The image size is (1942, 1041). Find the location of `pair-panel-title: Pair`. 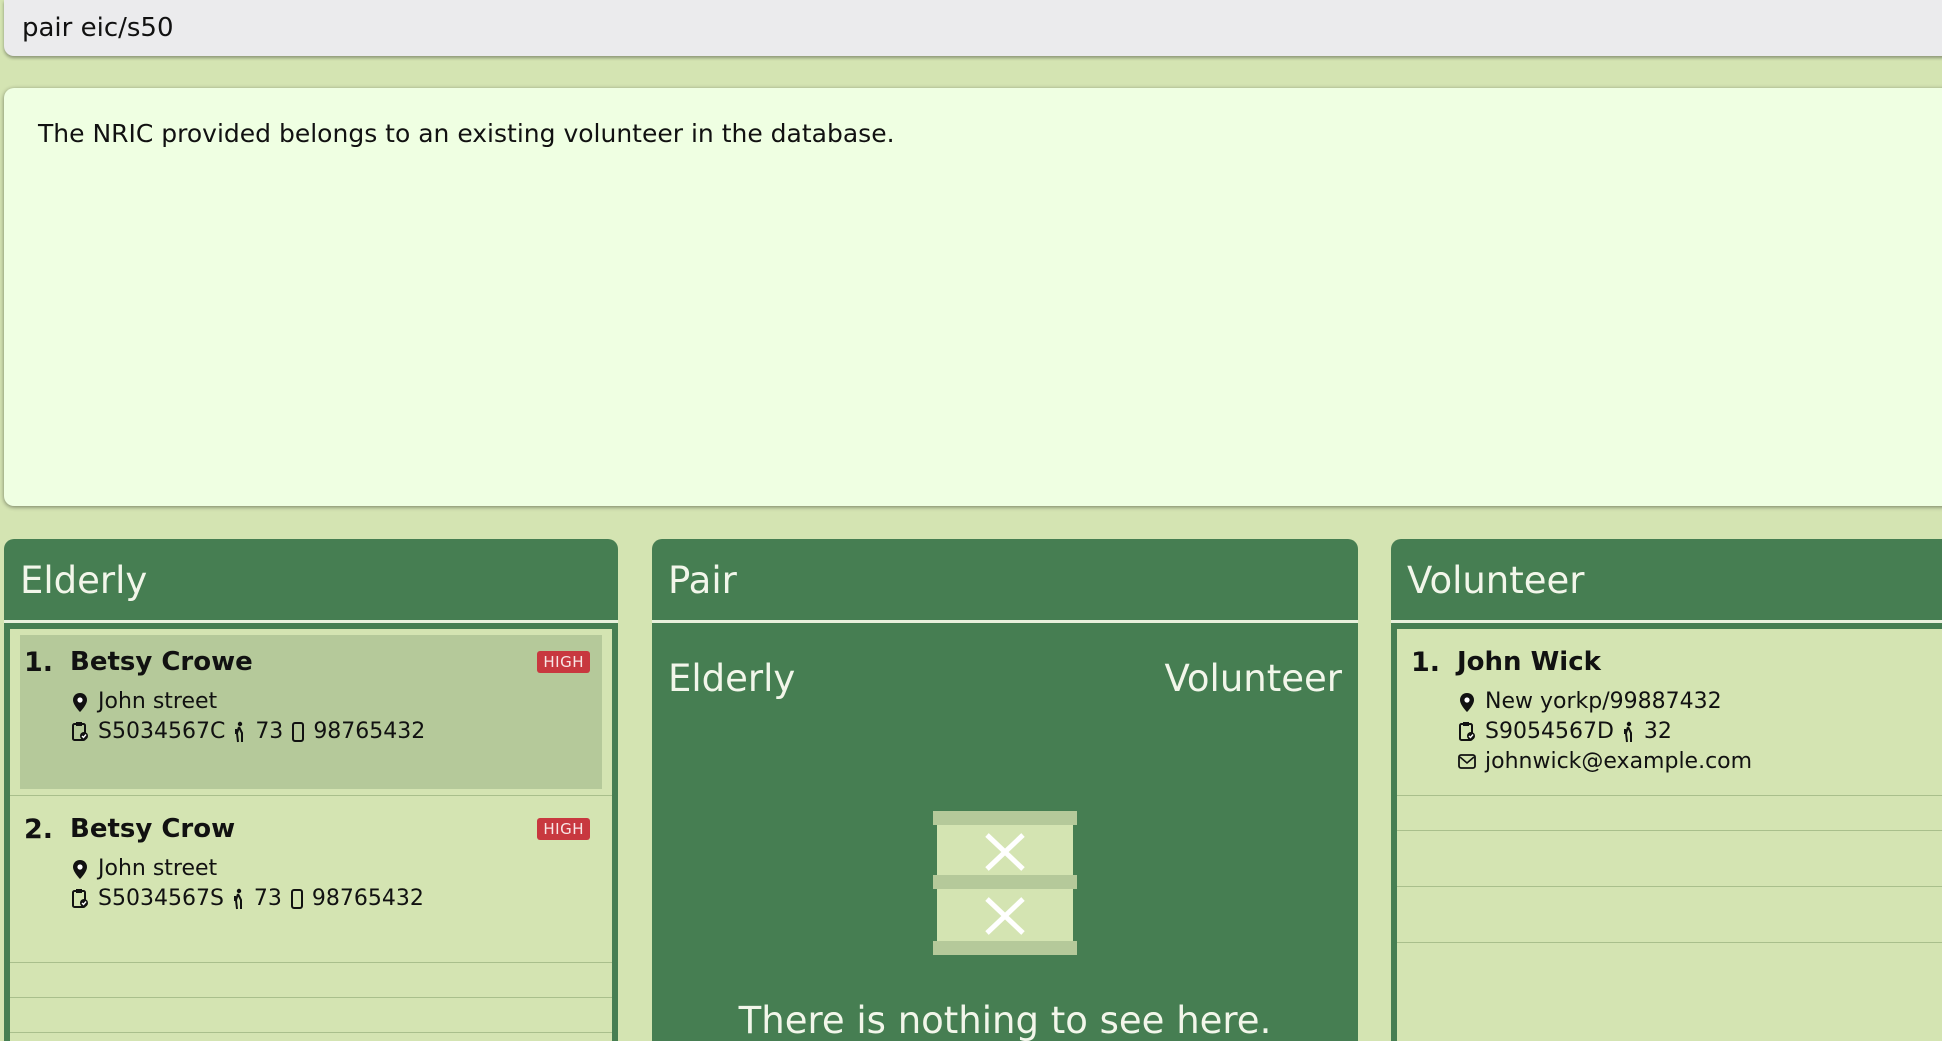

pair-panel-title: Pair is located at coordinates (1005, 581).